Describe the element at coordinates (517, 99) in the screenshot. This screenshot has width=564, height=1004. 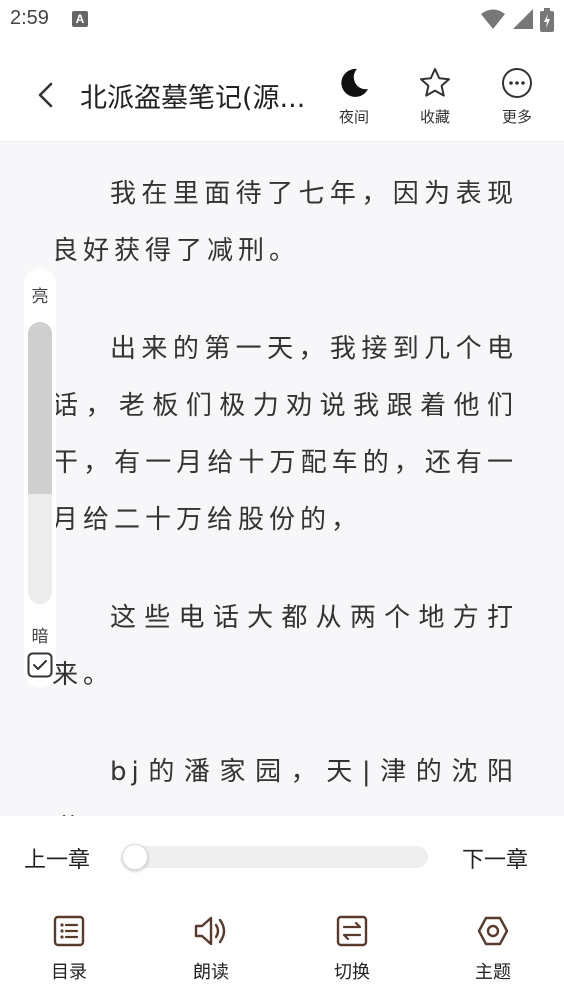
I see `more-button: 更多` at that location.